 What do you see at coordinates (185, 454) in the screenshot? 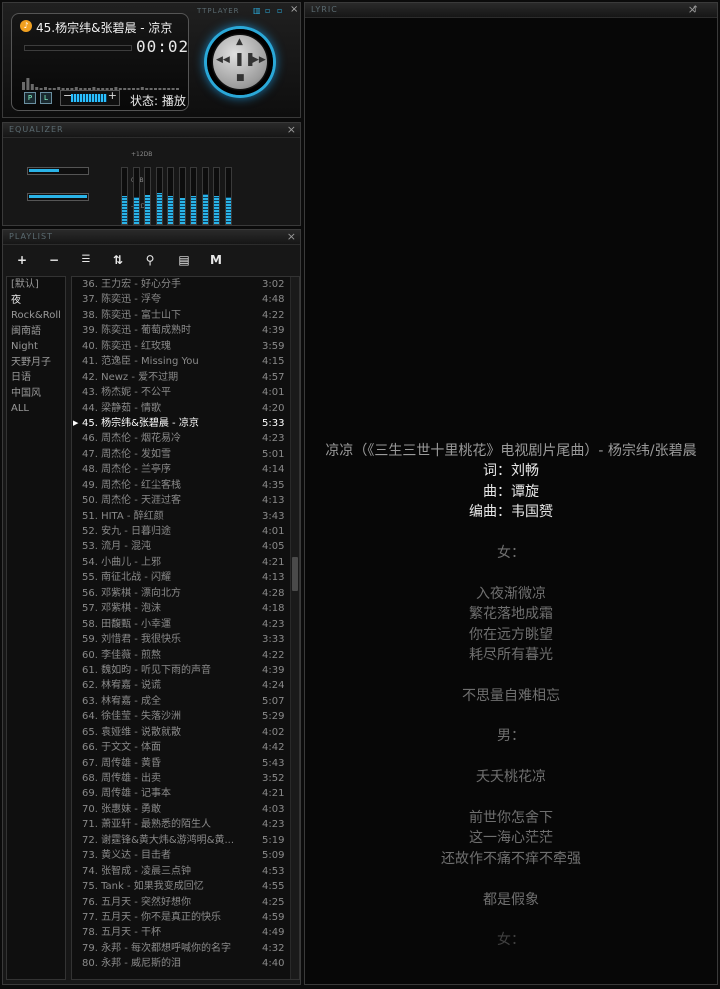
I see `track-row: 47. 周杰伦 - 发如雪 5:01` at bounding box center [185, 454].